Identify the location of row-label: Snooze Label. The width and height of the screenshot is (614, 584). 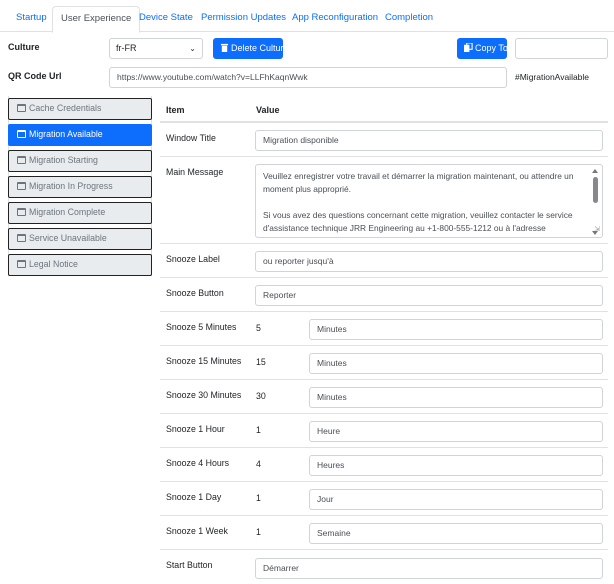
(193, 259).